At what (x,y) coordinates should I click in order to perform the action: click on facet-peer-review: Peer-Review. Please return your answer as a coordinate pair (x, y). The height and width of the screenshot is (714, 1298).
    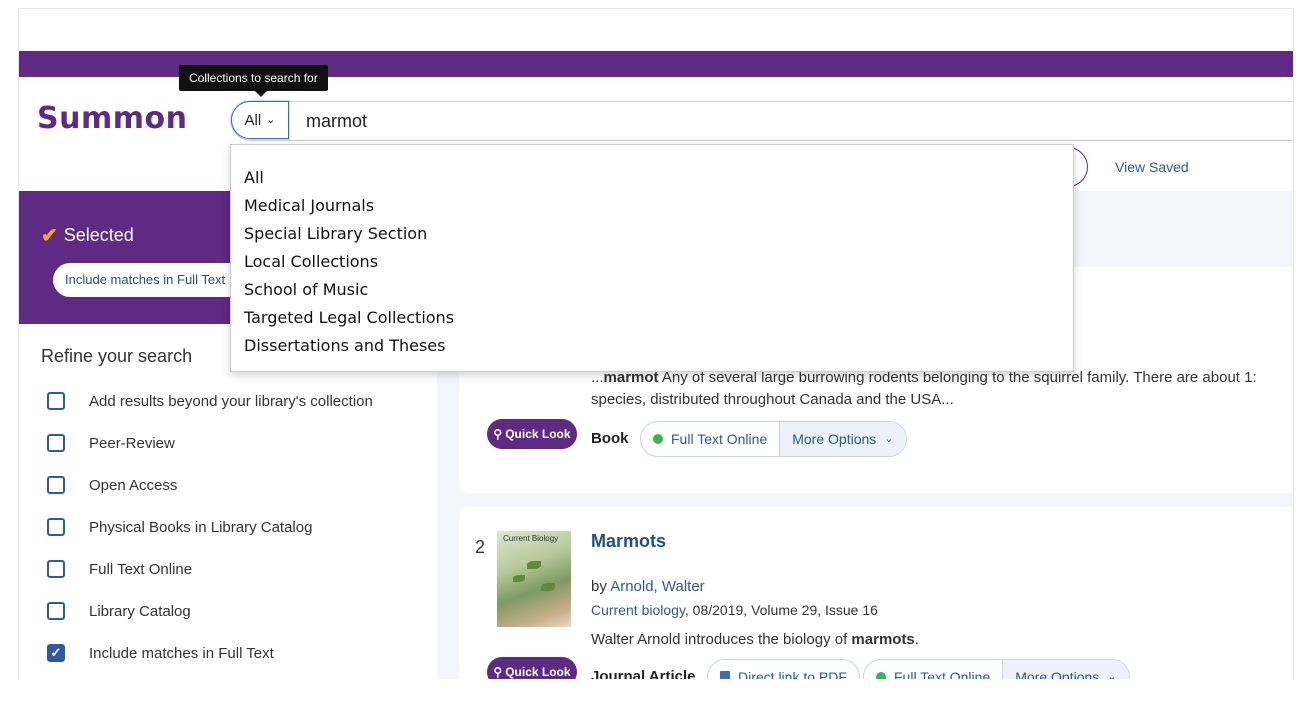
    Looking at the image, I should click on (111, 443).